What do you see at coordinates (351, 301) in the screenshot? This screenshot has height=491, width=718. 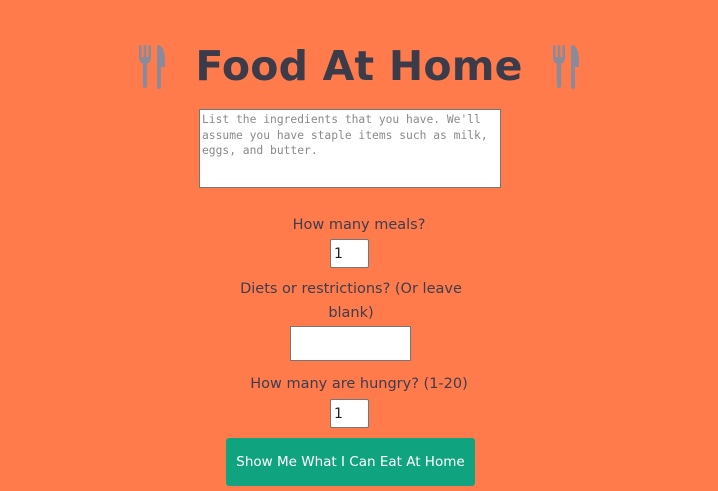 I see `diets-label: Diets or restrictions? (Or leave blank)` at bounding box center [351, 301].